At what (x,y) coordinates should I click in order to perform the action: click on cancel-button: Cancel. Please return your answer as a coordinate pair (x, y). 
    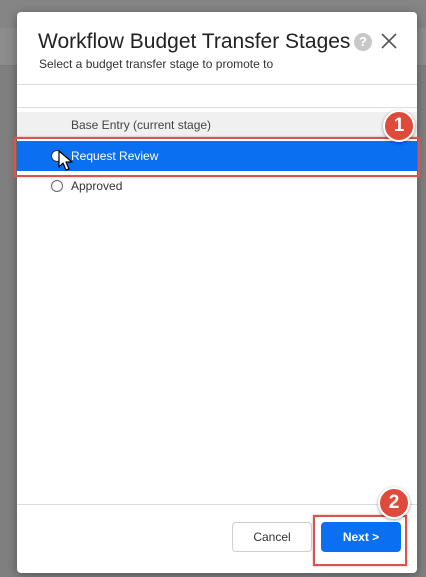
    Looking at the image, I should click on (272, 537).